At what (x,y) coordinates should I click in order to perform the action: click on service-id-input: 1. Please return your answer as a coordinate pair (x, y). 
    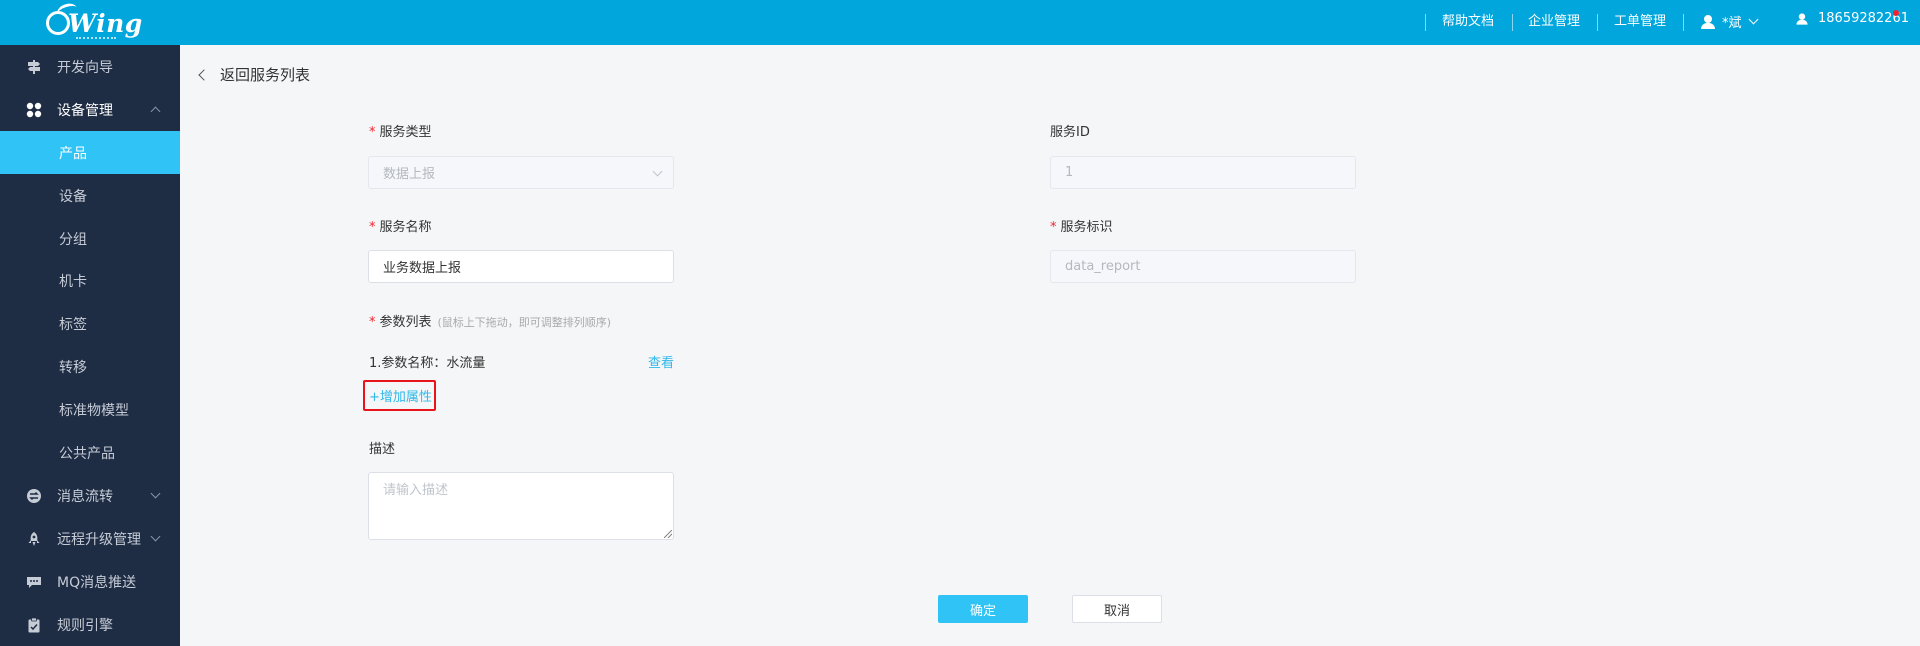
    Looking at the image, I should click on (1203, 172).